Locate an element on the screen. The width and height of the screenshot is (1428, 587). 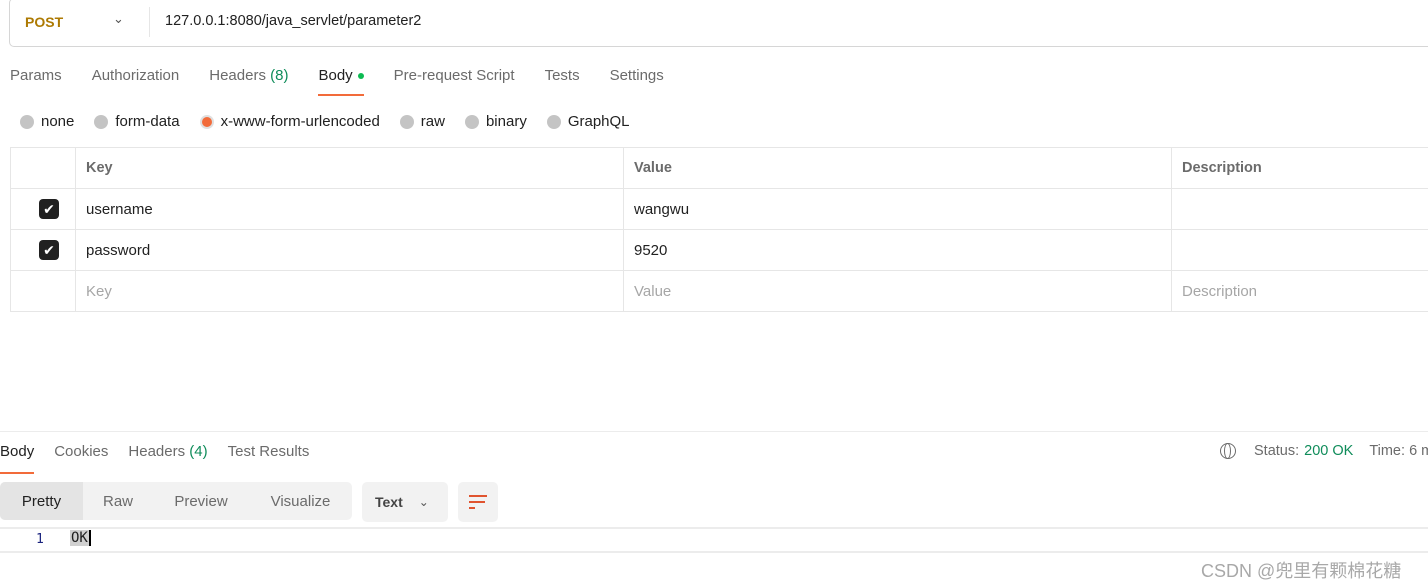
format-select: Text ⌄ is located at coordinates (405, 502).